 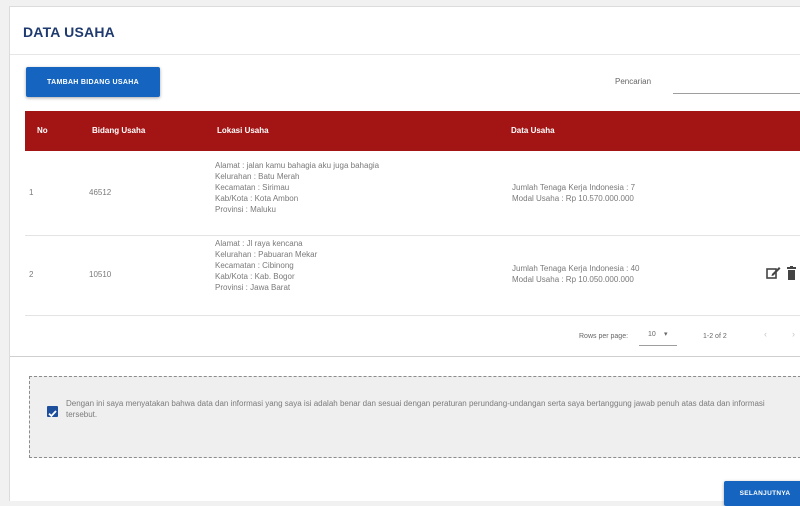 What do you see at coordinates (266, 254) in the screenshot?
I see `kelurahan-line: Kelurahan : Pabuaran Mekar` at bounding box center [266, 254].